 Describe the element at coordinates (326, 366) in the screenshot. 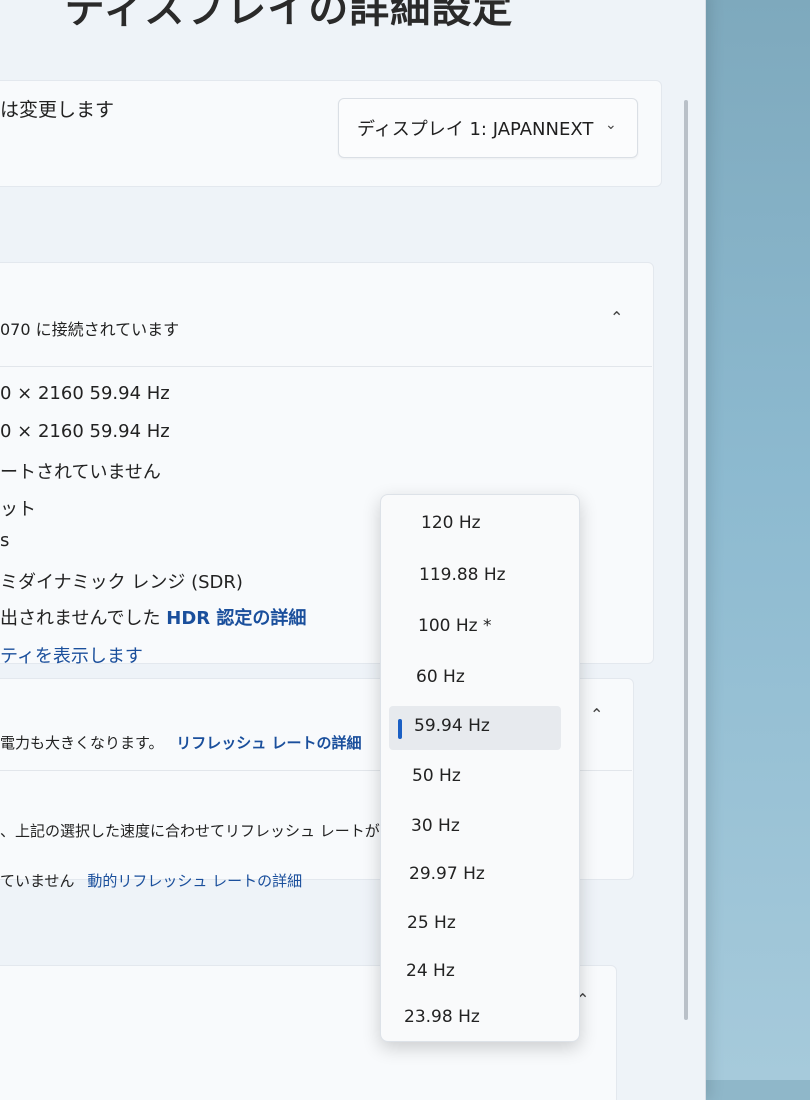

I see `divider` at that location.